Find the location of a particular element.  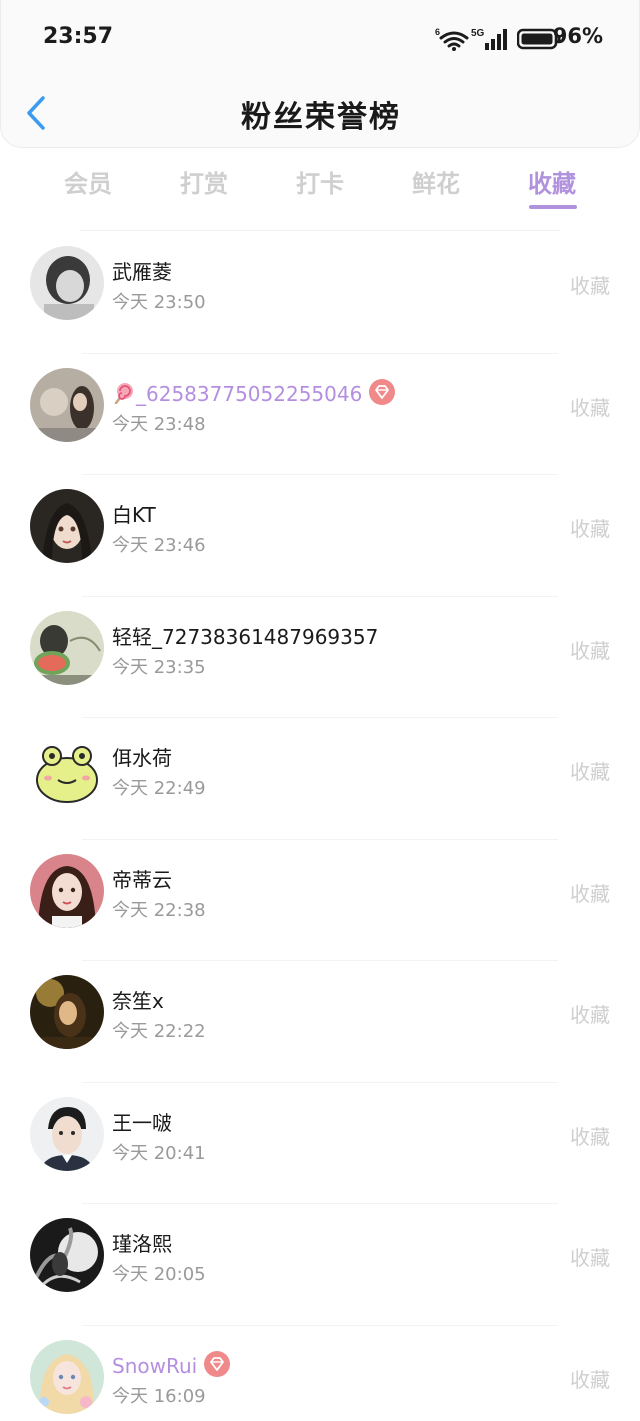

status-bar: 23:57 6 5G 96% is located at coordinates (320, 40).